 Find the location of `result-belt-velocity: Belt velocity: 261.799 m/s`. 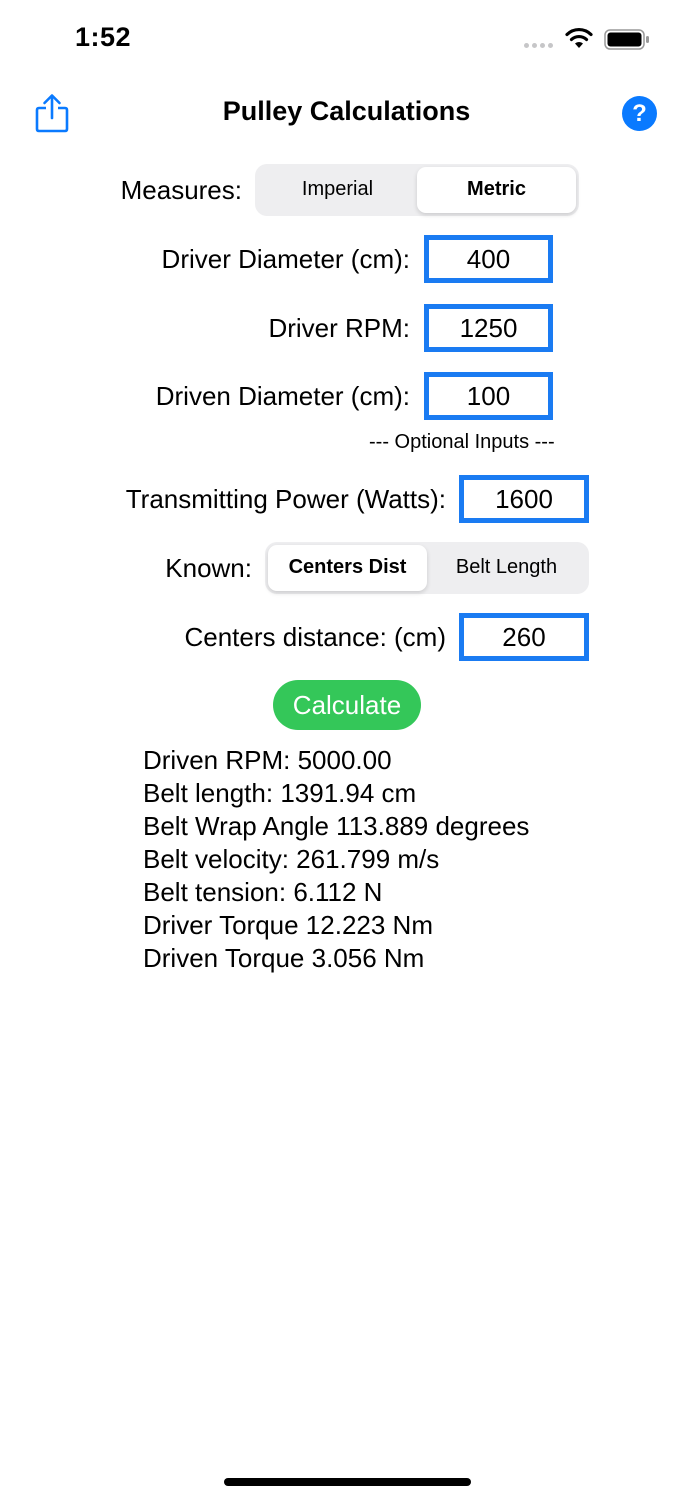

result-belt-velocity: Belt velocity: 261.799 m/s is located at coordinates (291, 859).